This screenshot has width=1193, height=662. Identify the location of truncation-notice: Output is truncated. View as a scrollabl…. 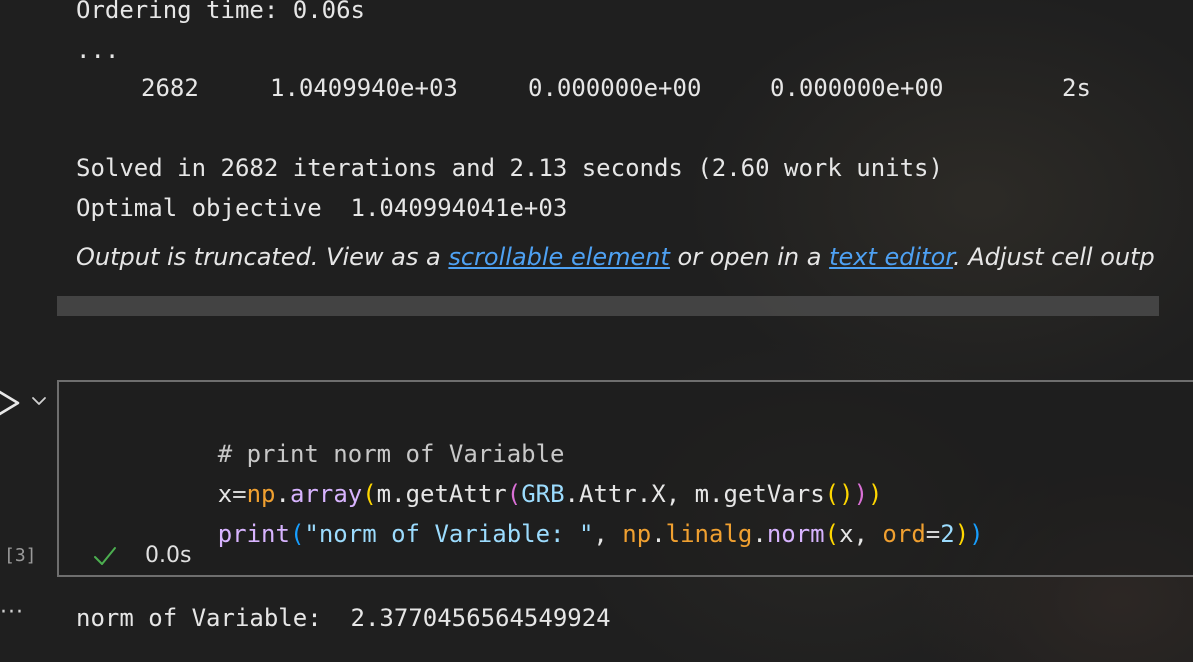
(615, 257).